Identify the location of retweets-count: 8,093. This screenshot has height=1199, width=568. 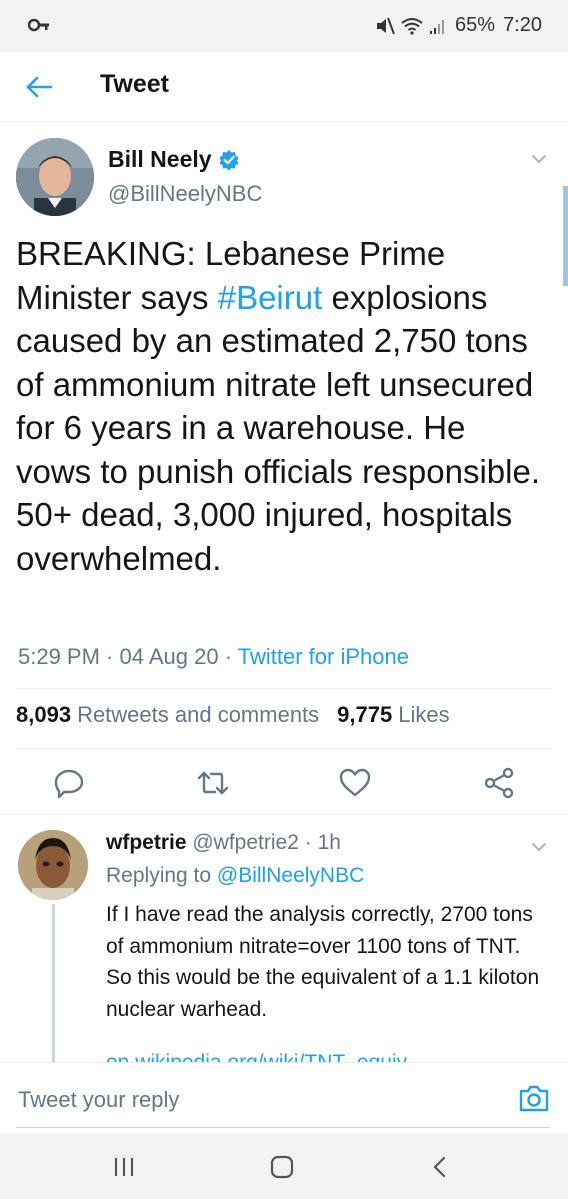
(43, 715).